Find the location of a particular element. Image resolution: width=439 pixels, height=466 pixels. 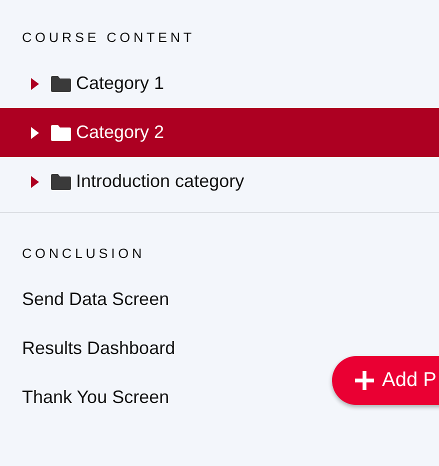

screen-item: Results Dashboard is located at coordinates (99, 348).